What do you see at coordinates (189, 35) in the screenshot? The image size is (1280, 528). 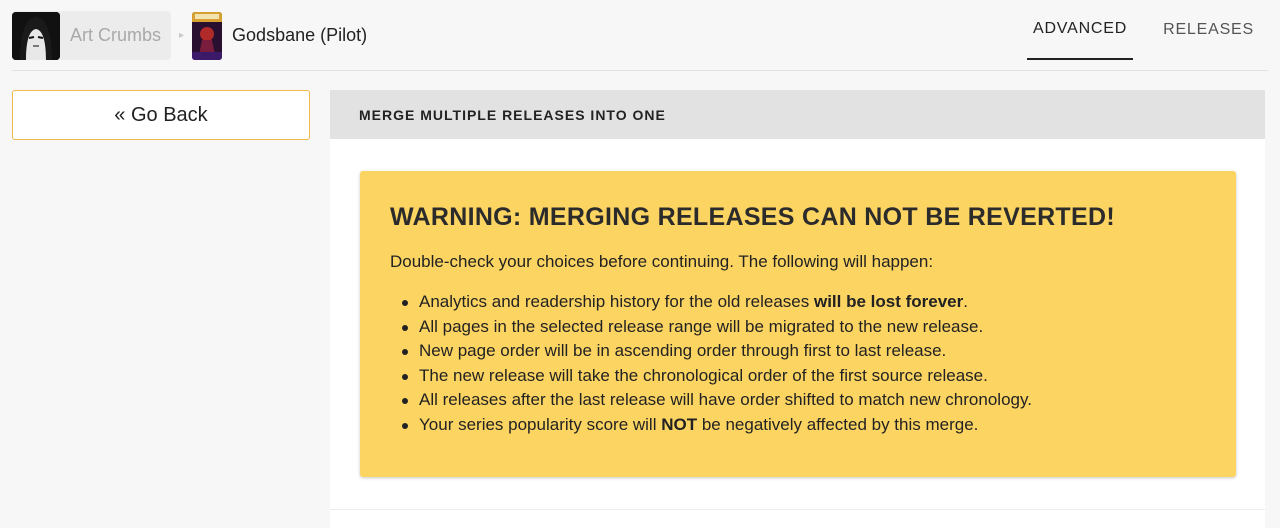 I see `breadcrumb: Art Crumbs ▸ Godsbane (Pilot)` at bounding box center [189, 35].